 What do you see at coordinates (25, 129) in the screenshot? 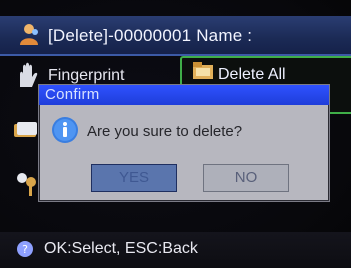
I see `card-icon` at bounding box center [25, 129].